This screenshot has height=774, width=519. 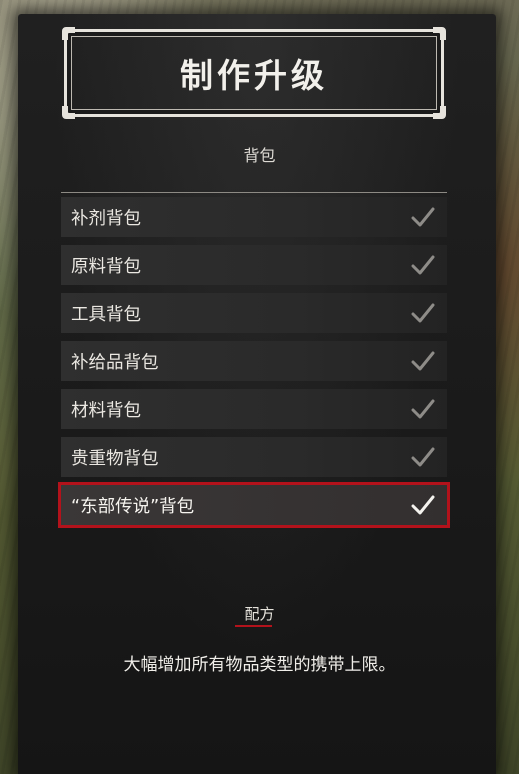 I want to click on upgrade-item-label: 贵重物背包, so click(x=115, y=458).